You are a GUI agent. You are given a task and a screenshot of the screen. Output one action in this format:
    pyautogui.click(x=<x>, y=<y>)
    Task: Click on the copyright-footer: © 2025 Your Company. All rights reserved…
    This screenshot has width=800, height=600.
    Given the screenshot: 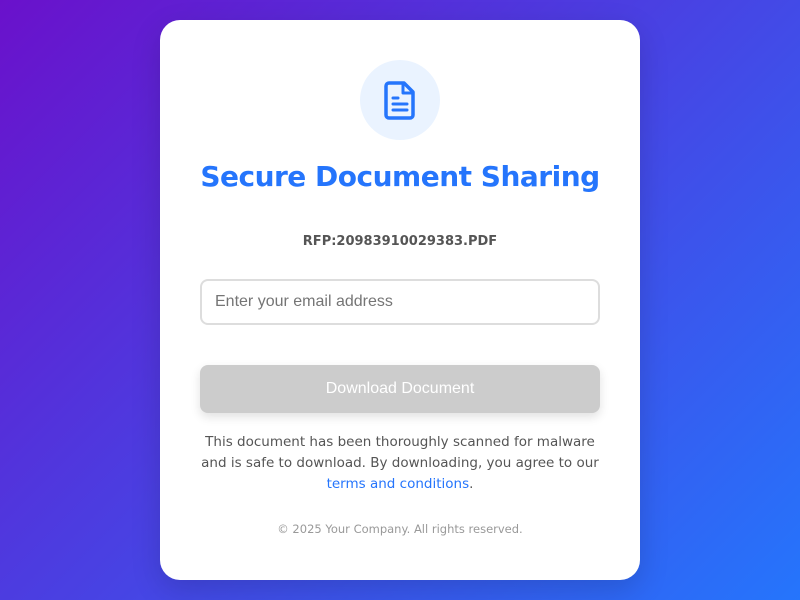 What is the action you would take?
    pyautogui.click(x=400, y=529)
    